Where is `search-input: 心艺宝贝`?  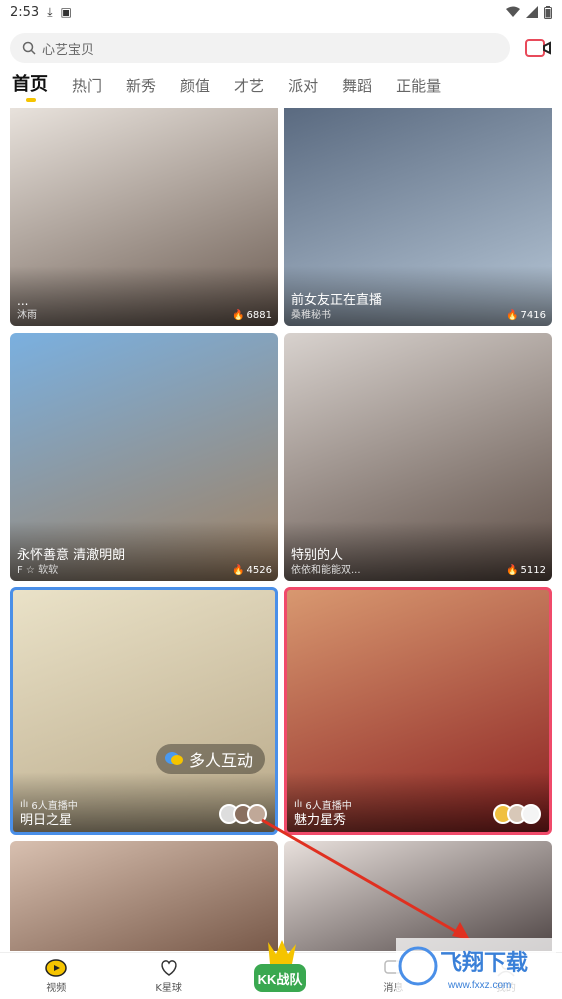 search-input: 心艺宝贝 is located at coordinates (260, 48).